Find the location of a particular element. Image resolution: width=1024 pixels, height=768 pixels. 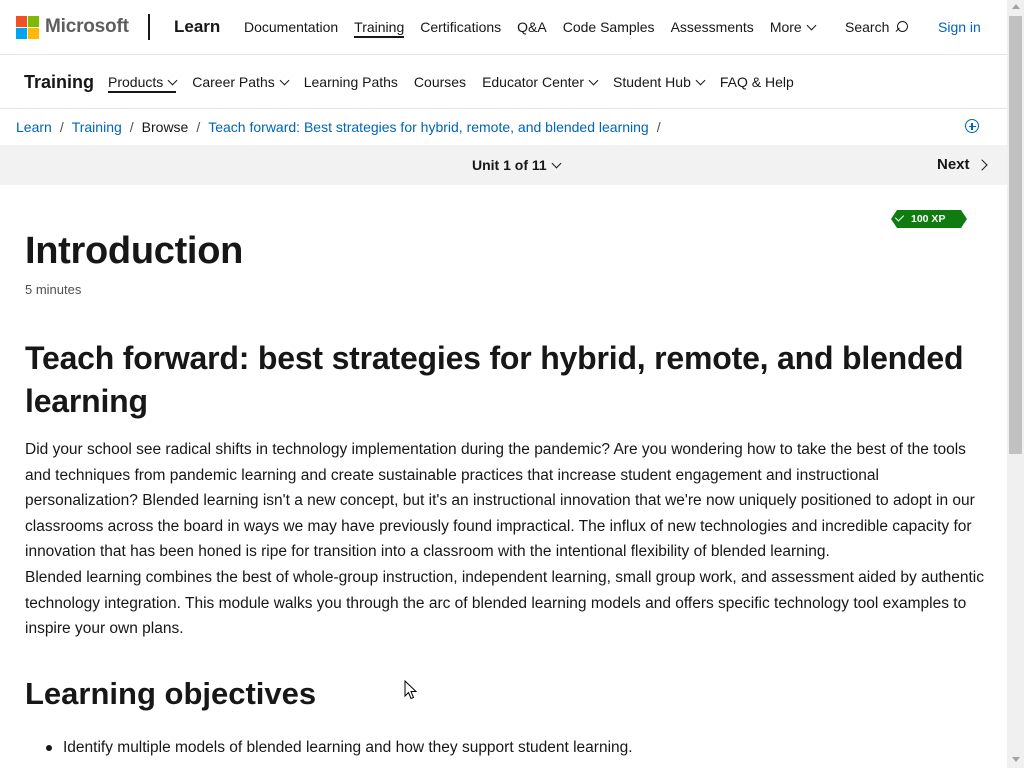

learn-home-link: Learn is located at coordinates (197, 27).